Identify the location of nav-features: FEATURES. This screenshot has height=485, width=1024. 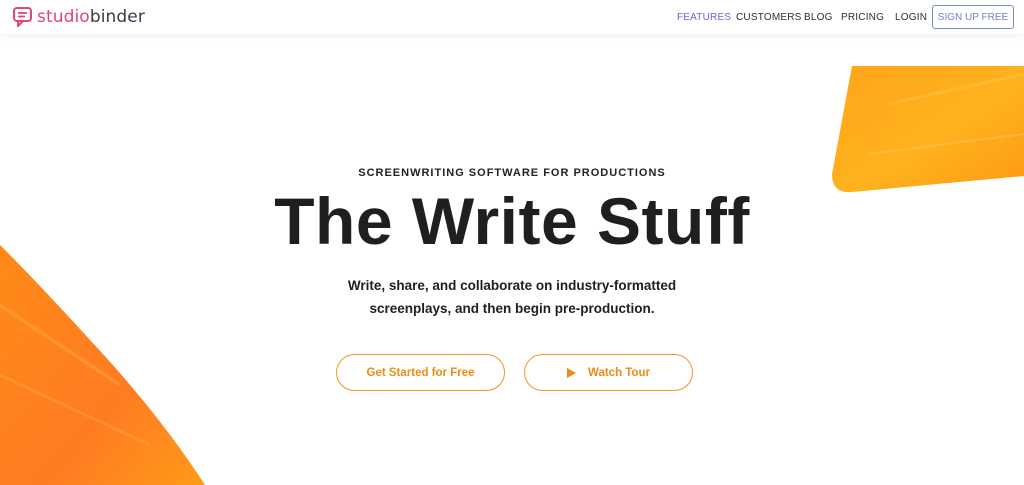
(704, 17).